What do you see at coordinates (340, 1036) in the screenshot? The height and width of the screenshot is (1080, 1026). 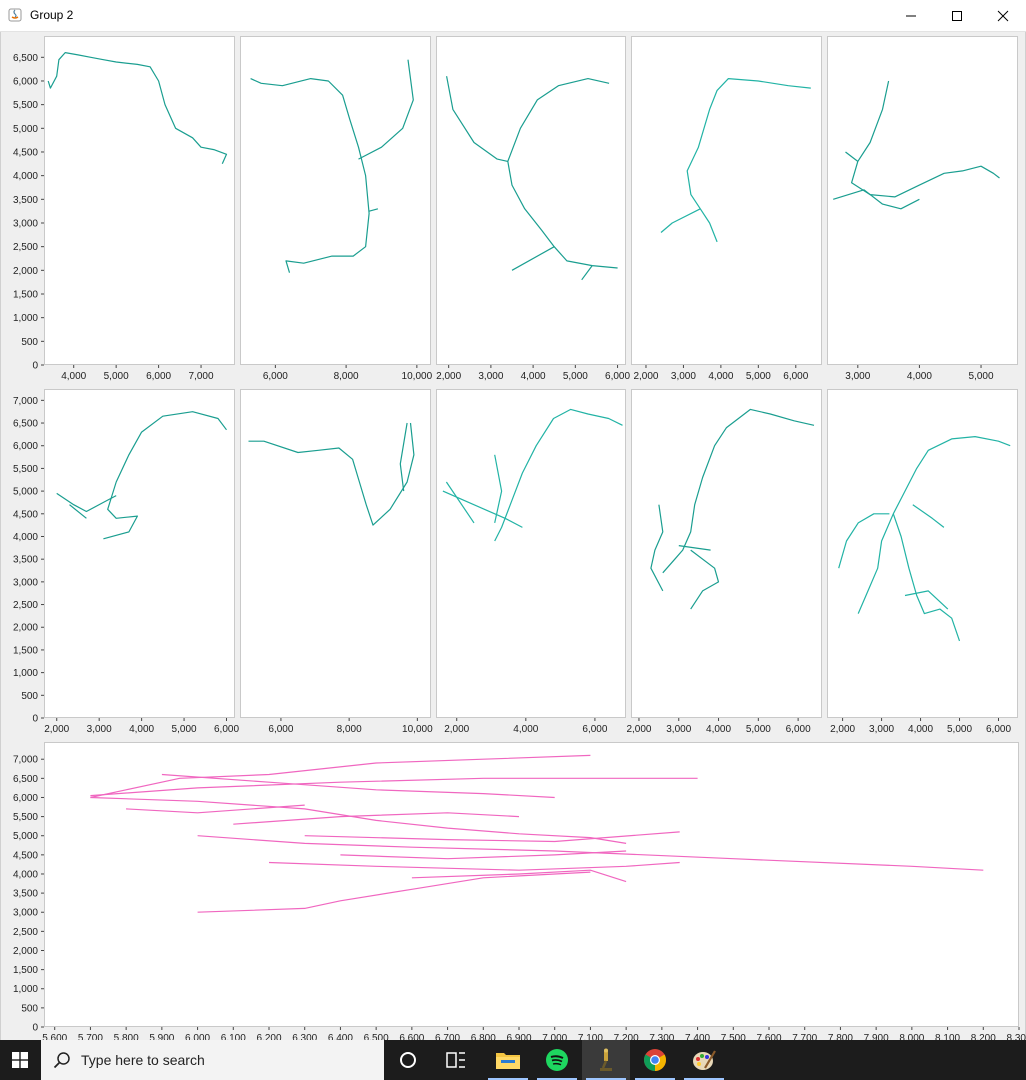 I see `x-tick-label: 6,400` at bounding box center [340, 1036].